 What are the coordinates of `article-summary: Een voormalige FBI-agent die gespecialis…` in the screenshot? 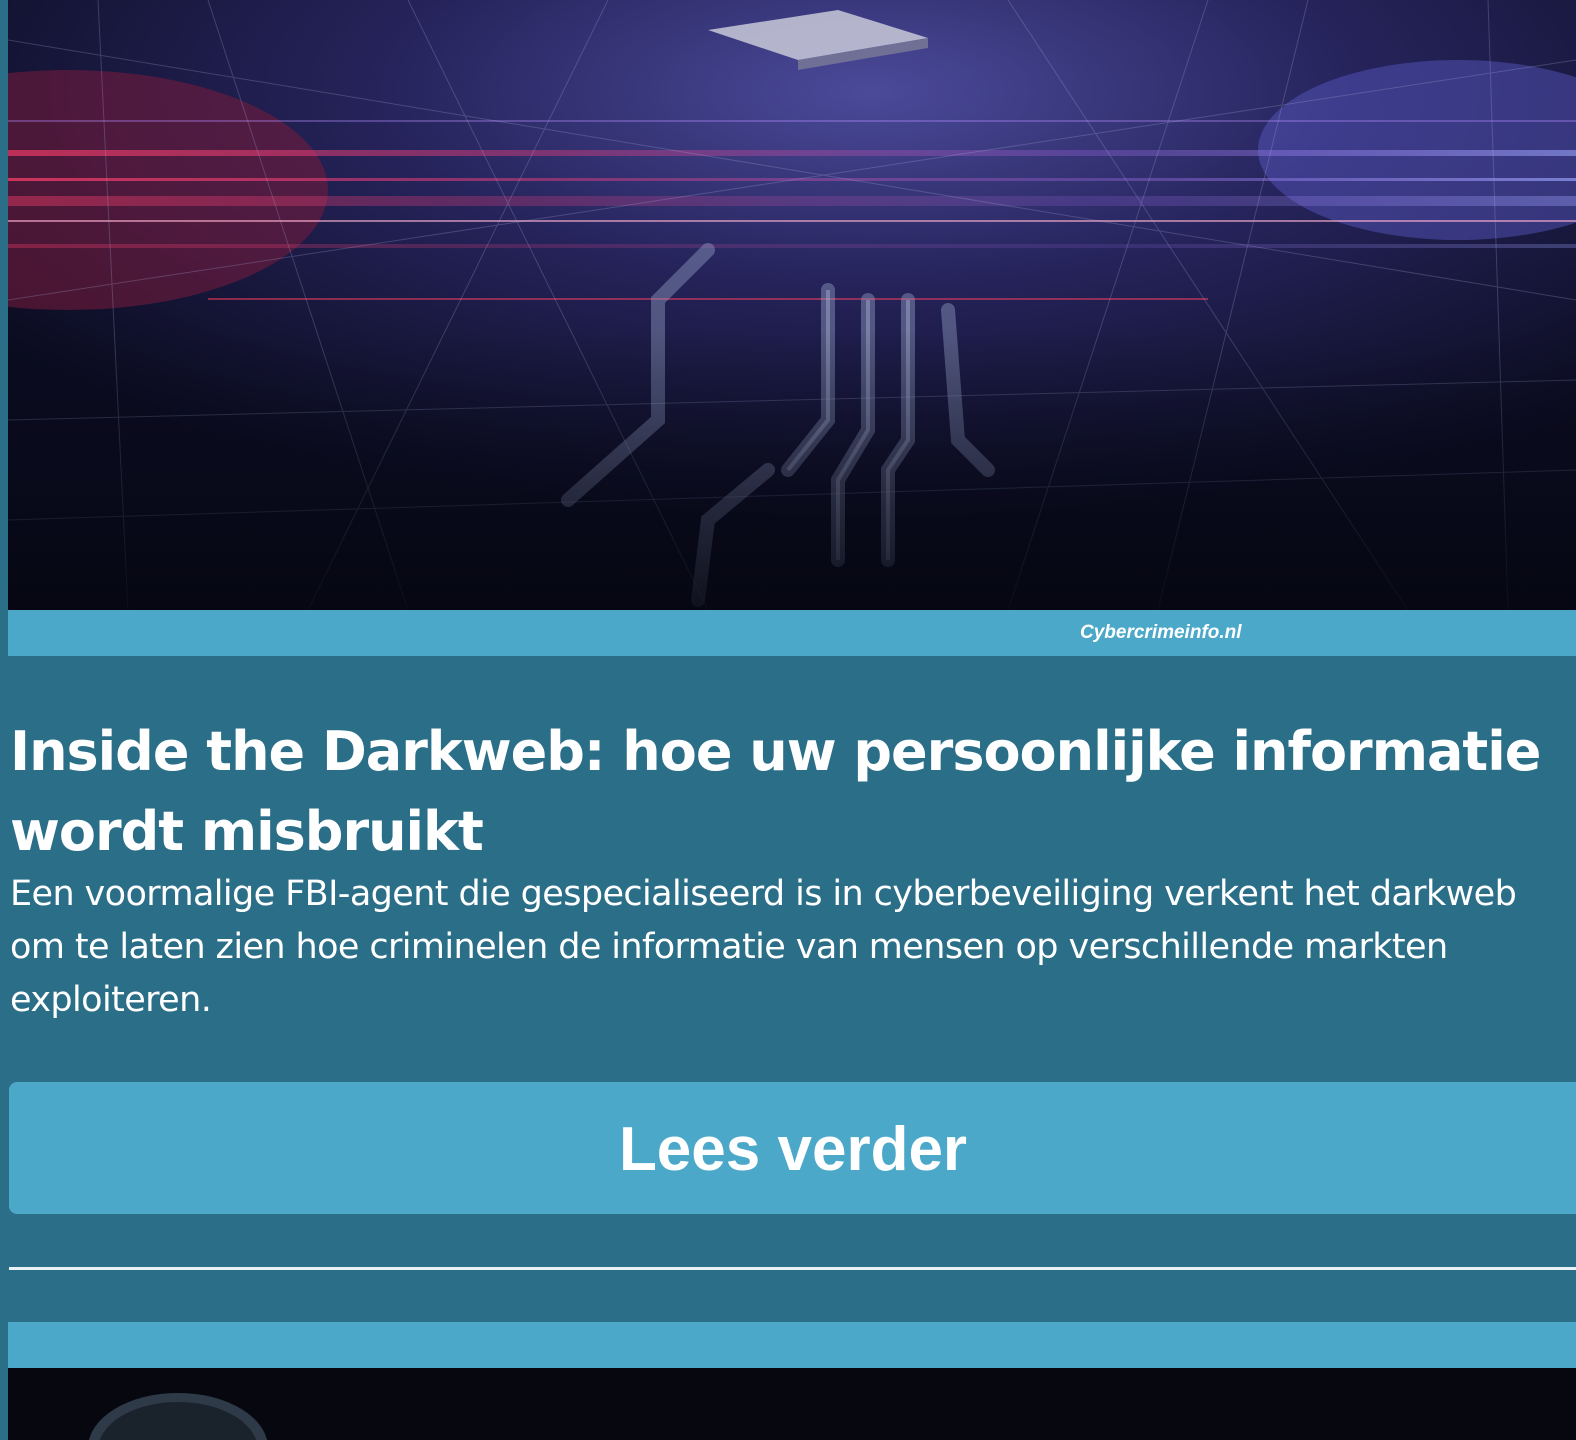 It's located at (763, 947).